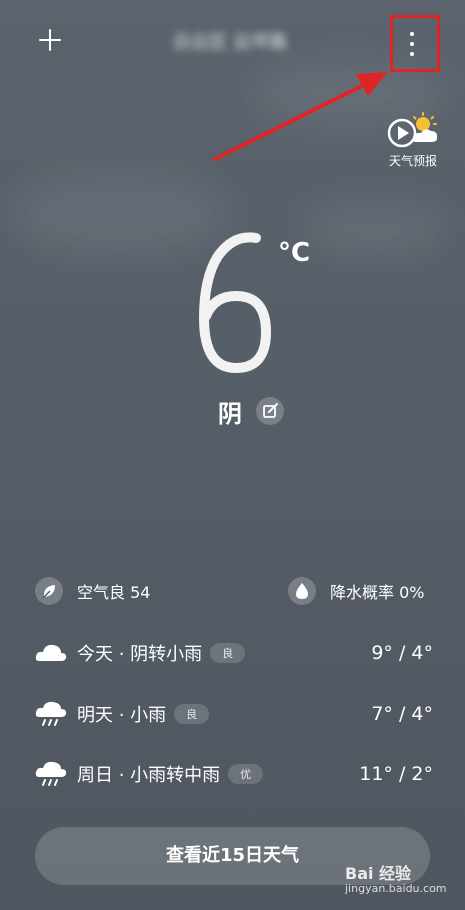 The height and width of the screenshot is (910, 465). Describe the element at coordinates (122, 715) in the screenshot. I see `day-label: 明天 · 小雨` at that location.